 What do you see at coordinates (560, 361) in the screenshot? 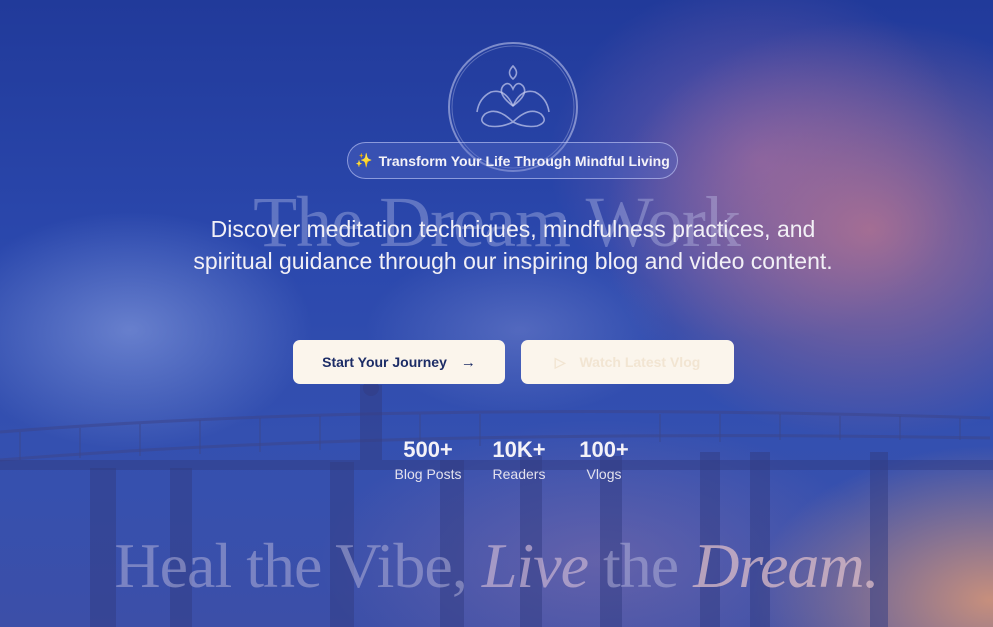
I see `play-icon: ▷` at bounding box center [560, 361].